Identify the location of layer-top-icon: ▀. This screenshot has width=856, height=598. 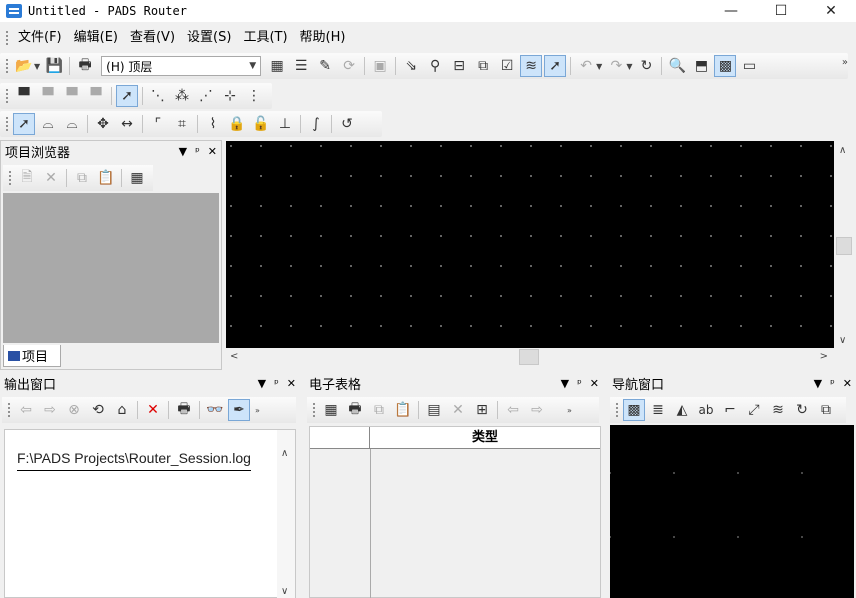
(24, 96).